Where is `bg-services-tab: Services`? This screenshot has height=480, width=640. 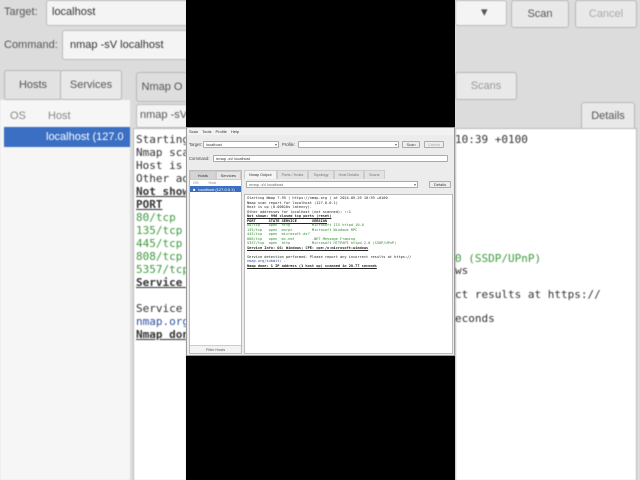
bg-services-tab: Services is located at coordinates (91, 85).